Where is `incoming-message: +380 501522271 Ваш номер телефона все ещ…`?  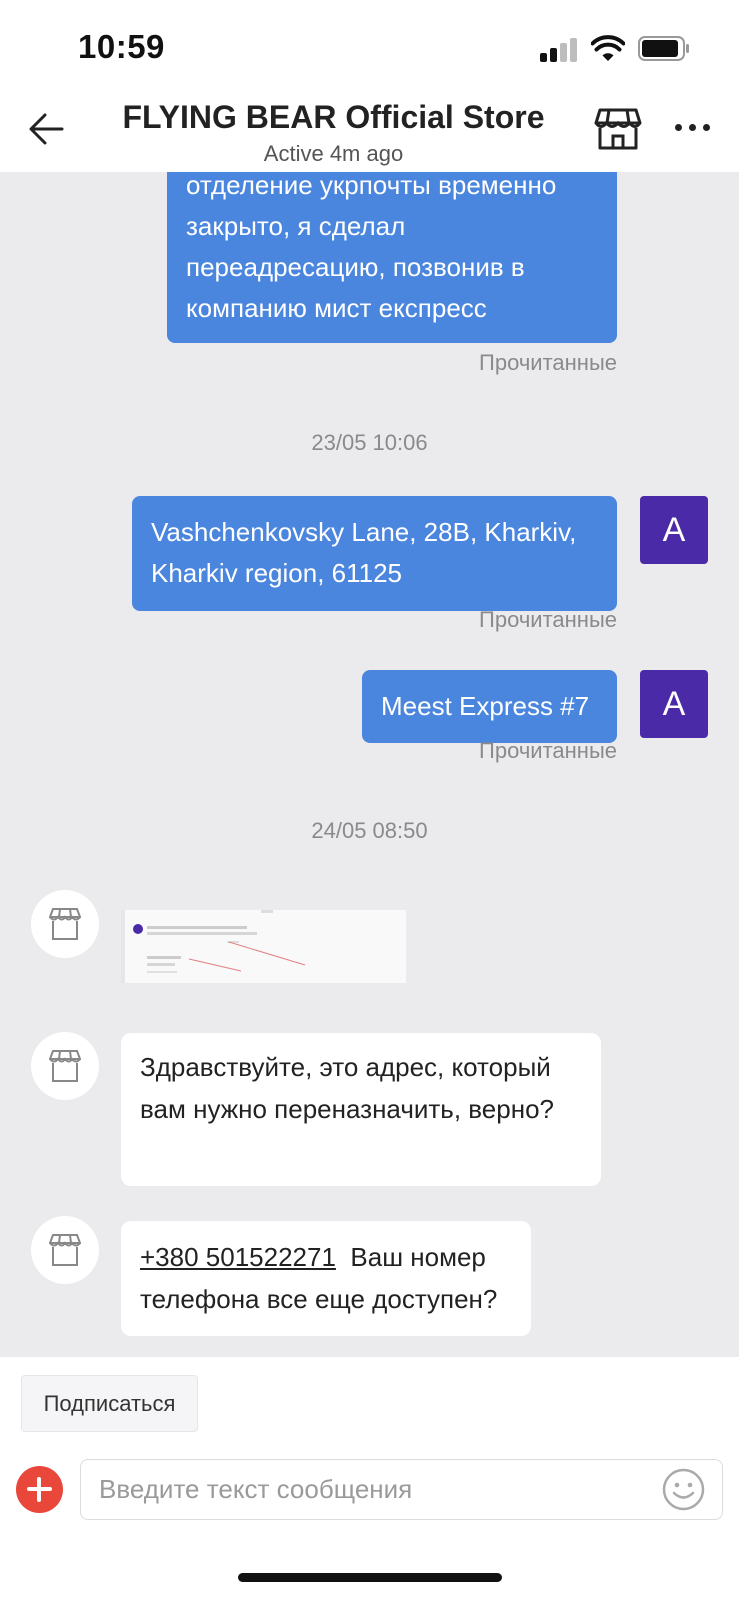 incoming-message: +380 501522271 Ваш номер телефона все ещ… is located at coordinates (326, 1278).